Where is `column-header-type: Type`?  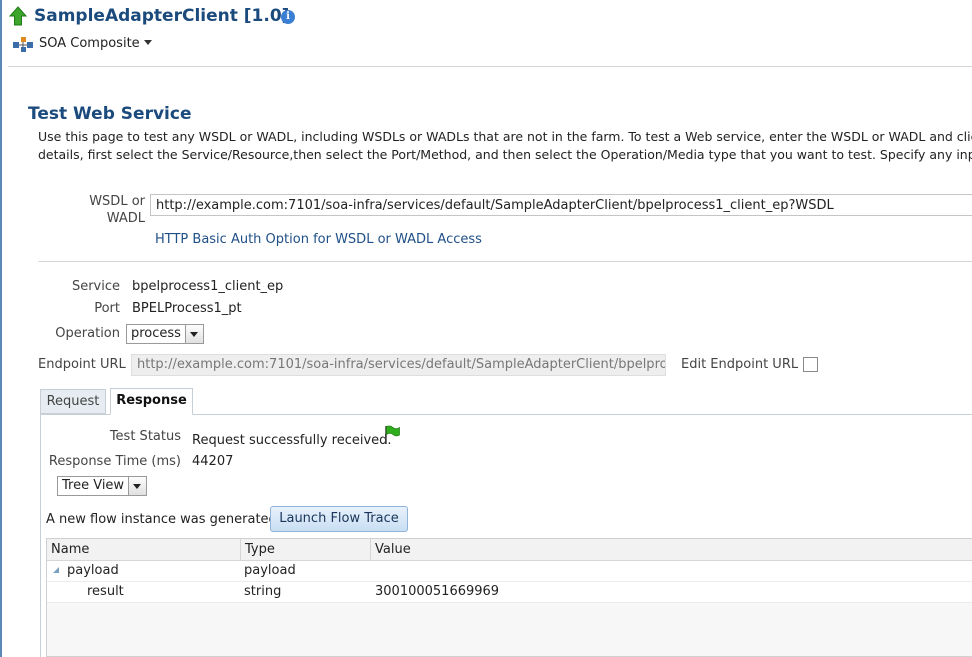 column-header-type: Type is located at coordinates (257, 549).